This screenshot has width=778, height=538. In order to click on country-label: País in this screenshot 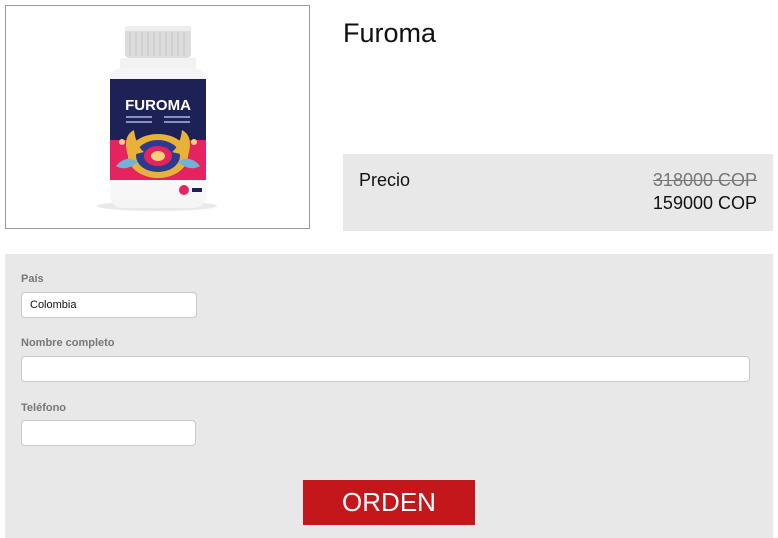, I will do `click(32, 279)`.